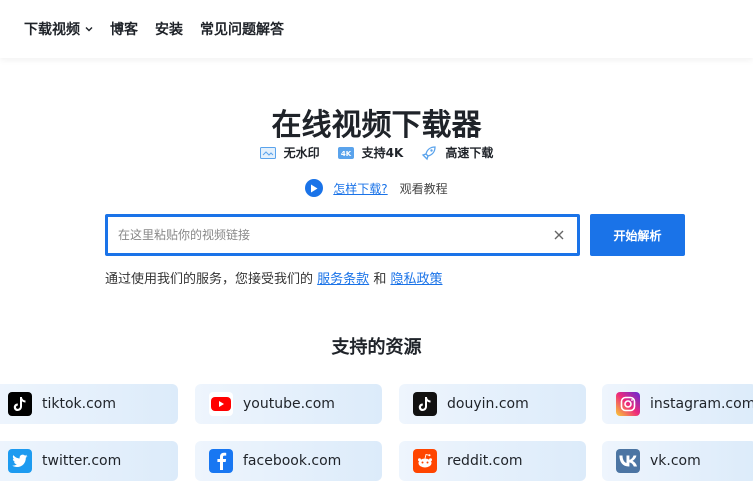 Image resolution: width=753 pixels, height=500 pixels. Describe the element at coordinates (169, 29) in the screenshot. I see `nav-install: 安装` at that location.